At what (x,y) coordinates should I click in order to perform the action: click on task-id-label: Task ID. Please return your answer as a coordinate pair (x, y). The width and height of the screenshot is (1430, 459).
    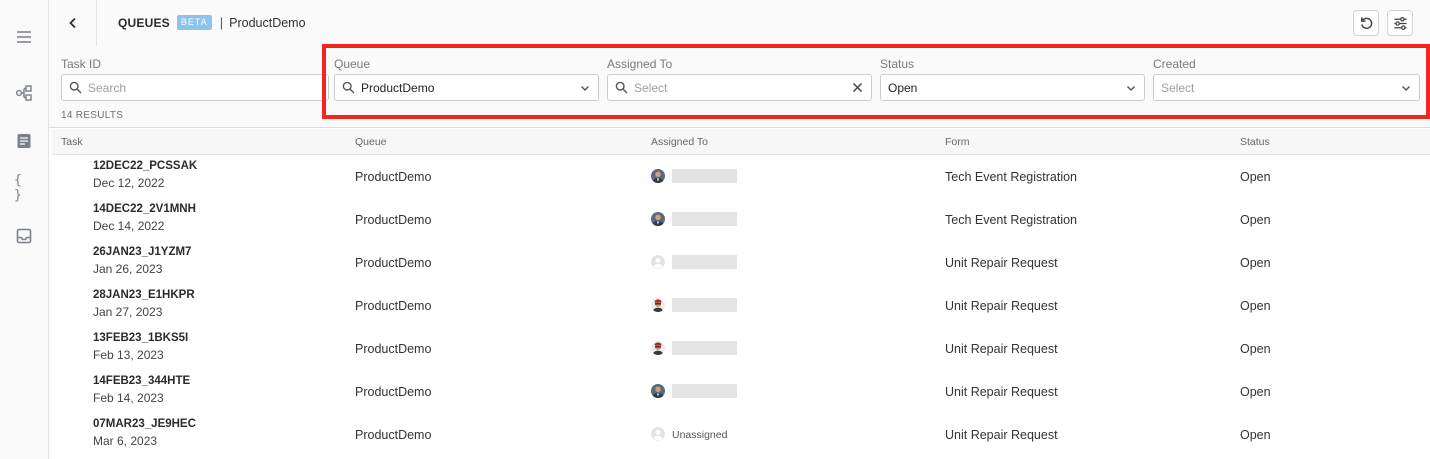
    Looking at the image, I should click on (81, 64).